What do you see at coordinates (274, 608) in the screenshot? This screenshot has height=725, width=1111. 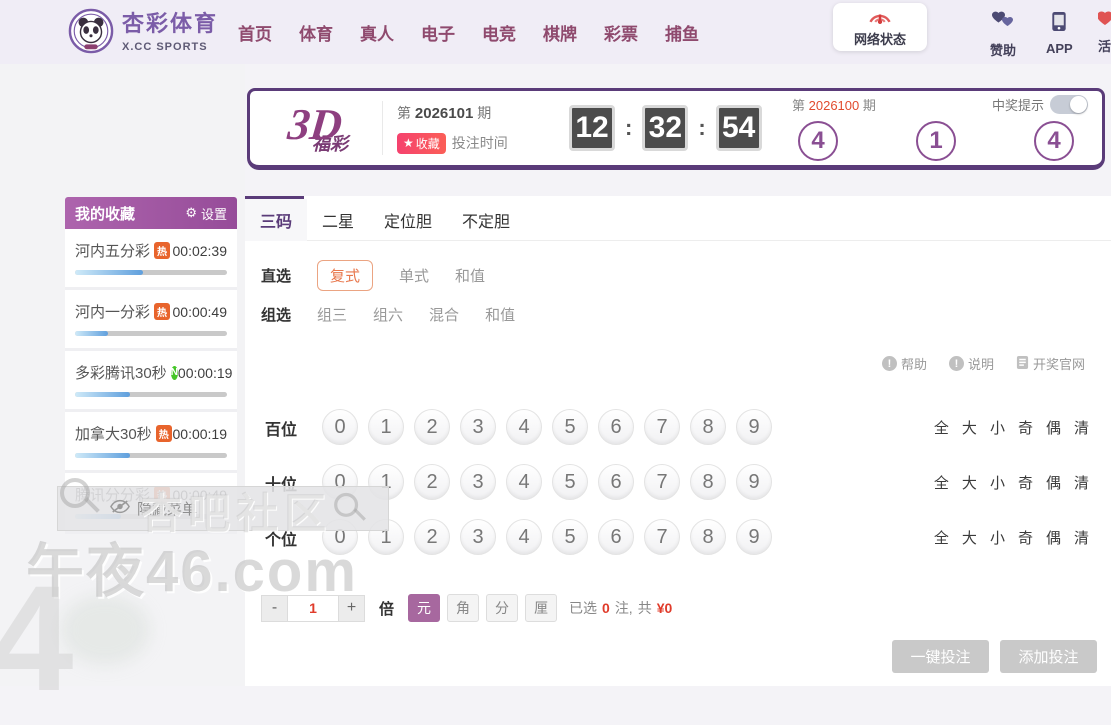 I see `minus-button: -` at bounding box center [274, 608].